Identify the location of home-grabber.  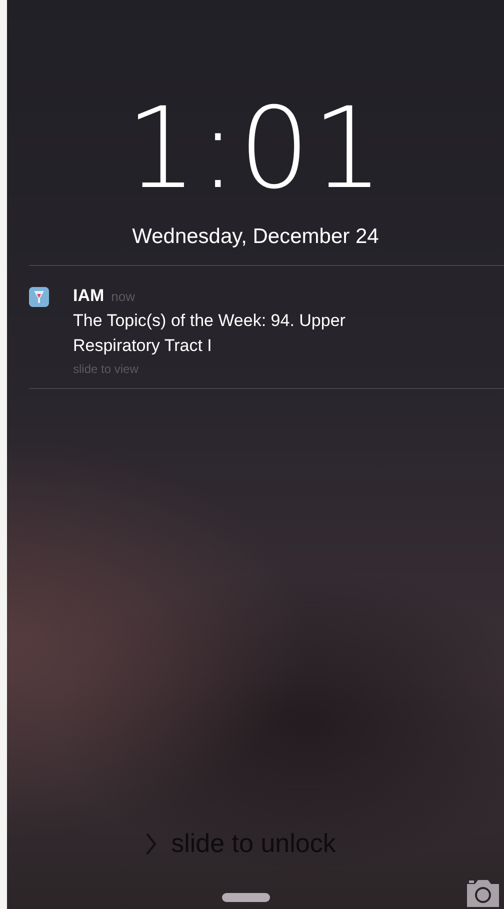
(246, 897).